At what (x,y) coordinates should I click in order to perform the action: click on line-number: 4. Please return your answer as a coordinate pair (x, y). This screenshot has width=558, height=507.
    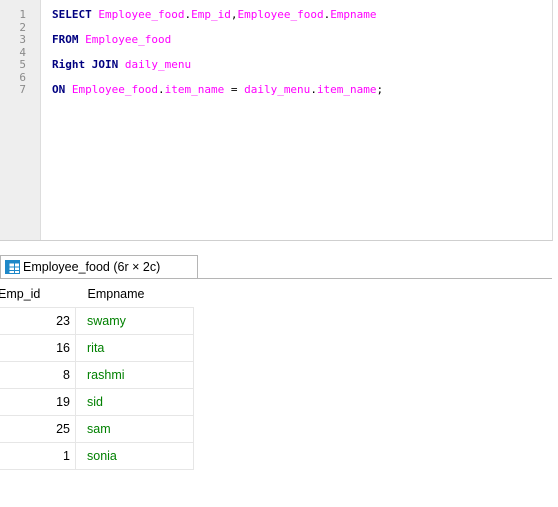
    Looking at the image, I should click on (22, 52).